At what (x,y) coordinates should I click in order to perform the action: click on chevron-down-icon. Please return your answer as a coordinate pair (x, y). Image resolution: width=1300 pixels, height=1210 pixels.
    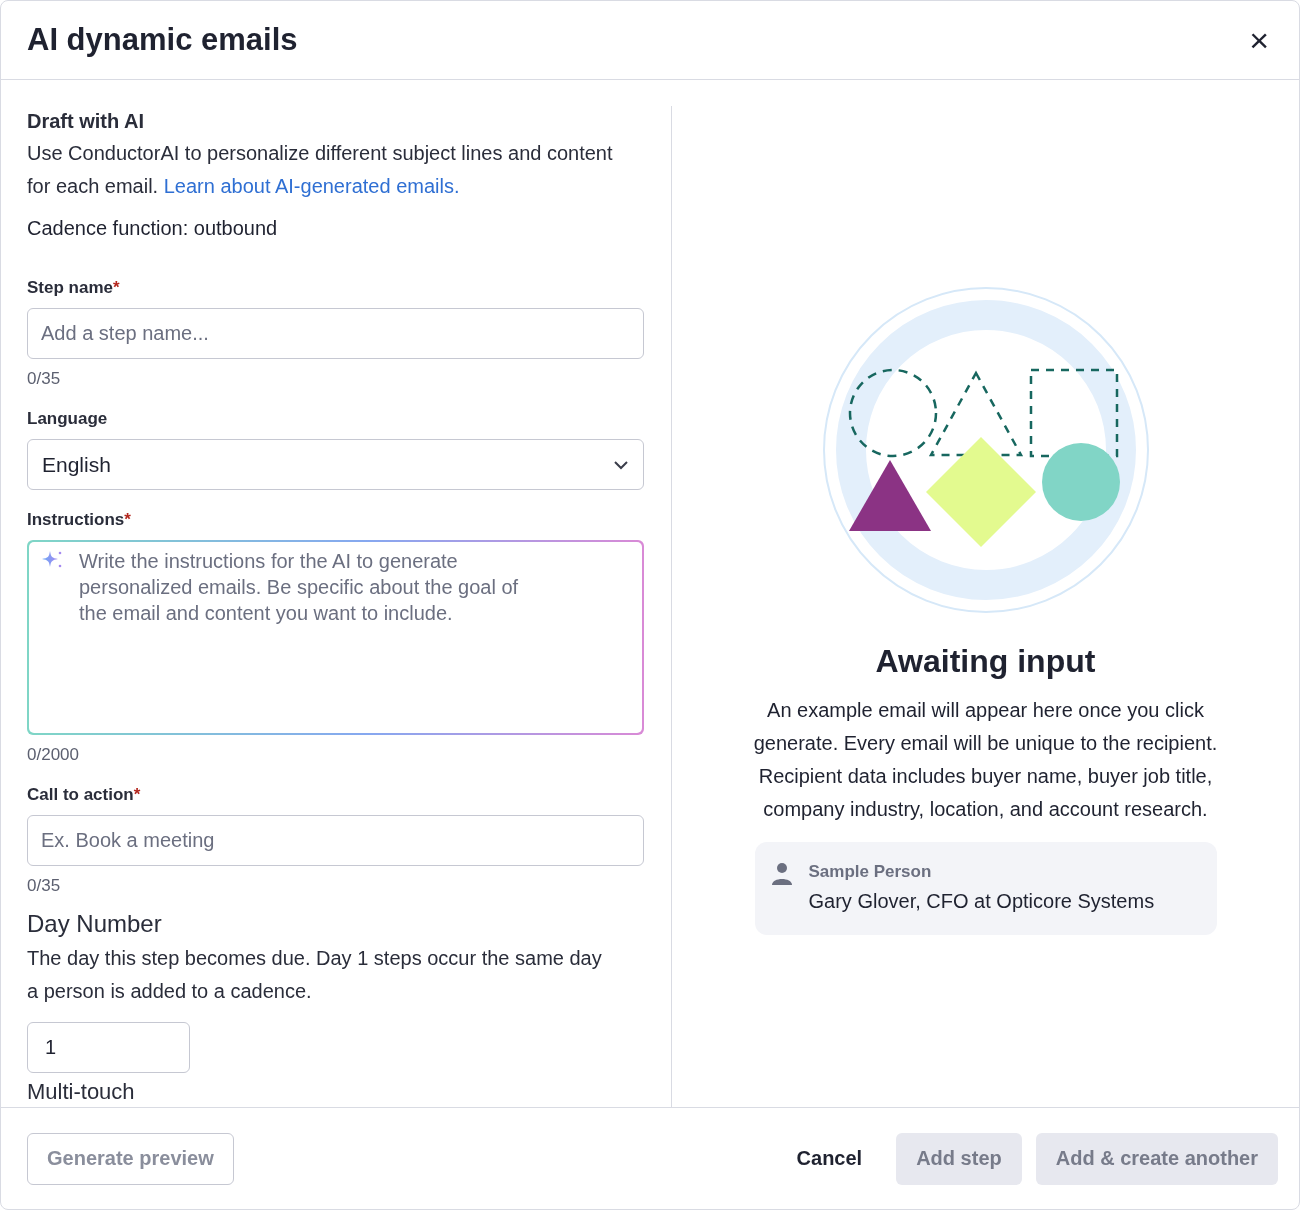
    Looking at the image, I should click on (621, 464).